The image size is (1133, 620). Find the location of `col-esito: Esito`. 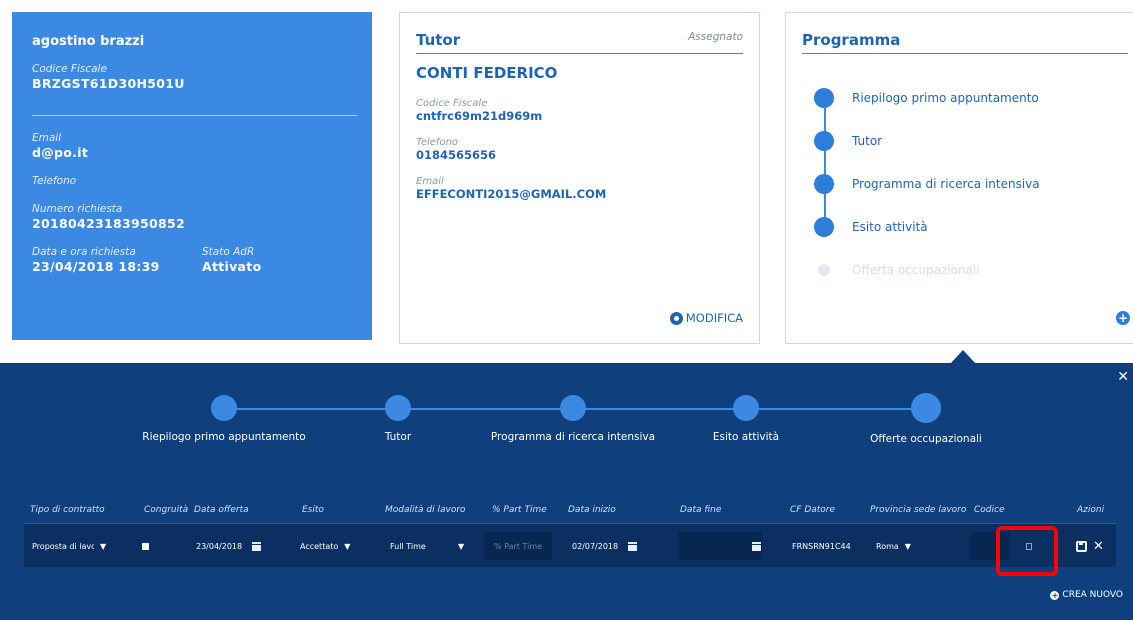

col-esito: Esito is located at coordinates (313, 510).